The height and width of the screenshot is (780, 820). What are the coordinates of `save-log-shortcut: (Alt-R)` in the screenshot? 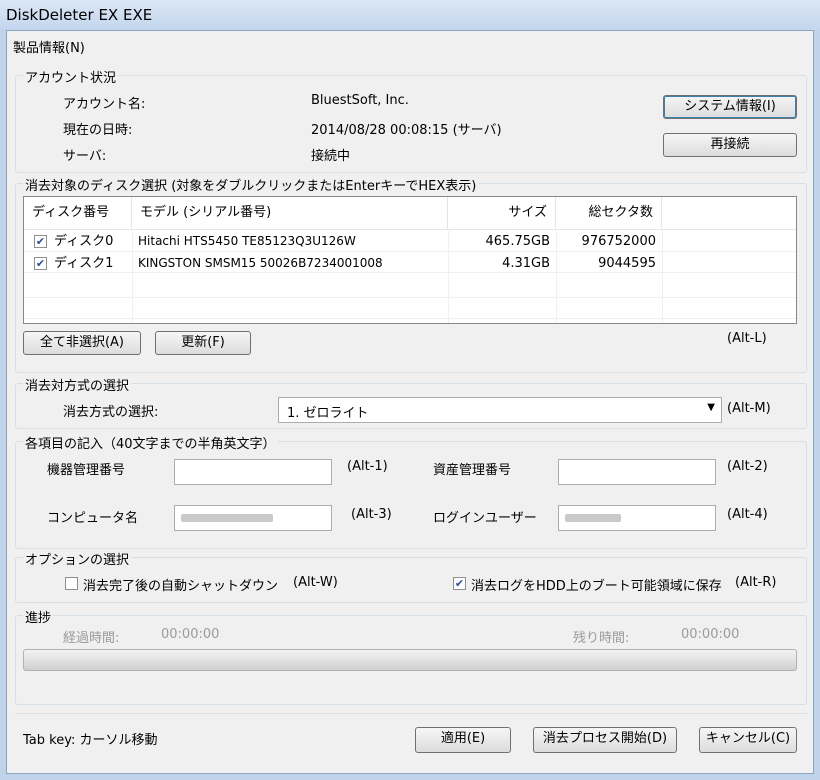 It's located at (756, 582).